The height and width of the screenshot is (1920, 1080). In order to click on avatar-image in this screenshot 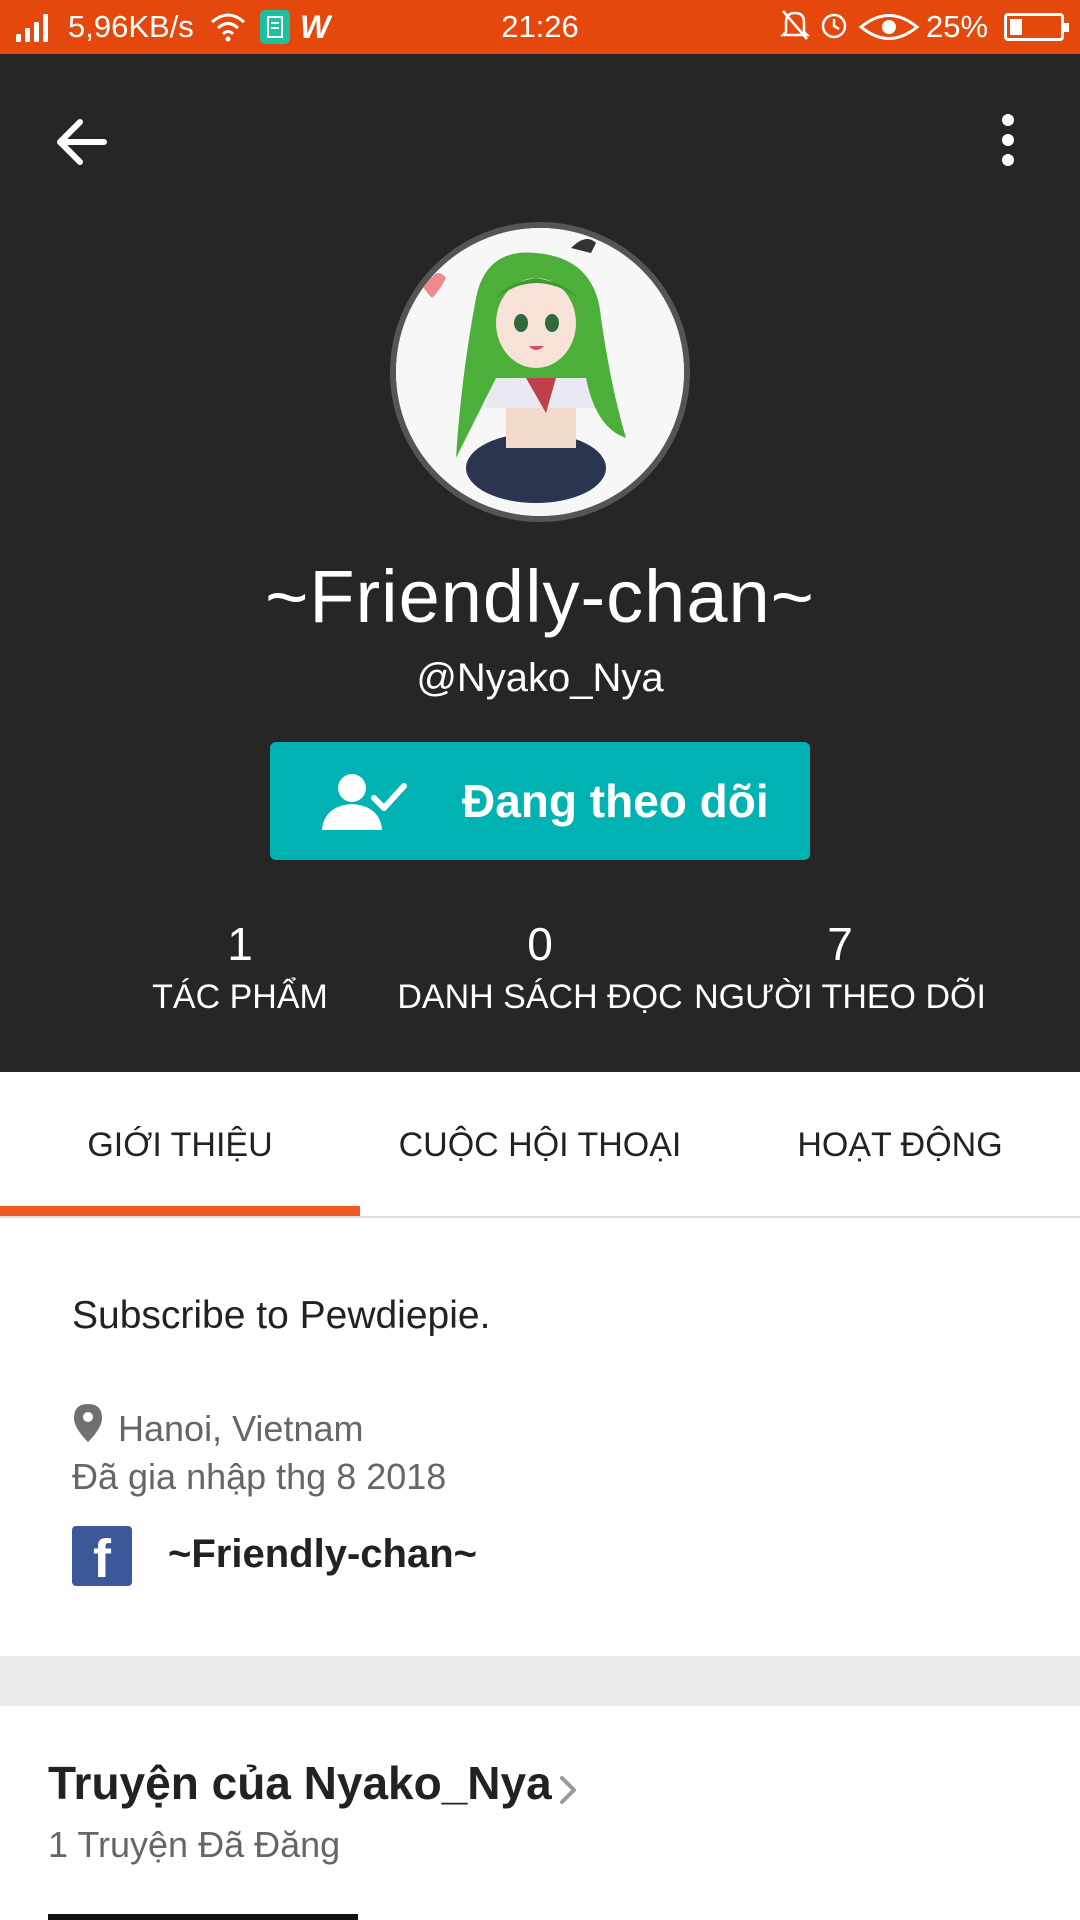, I will do `click(540, 372)`.